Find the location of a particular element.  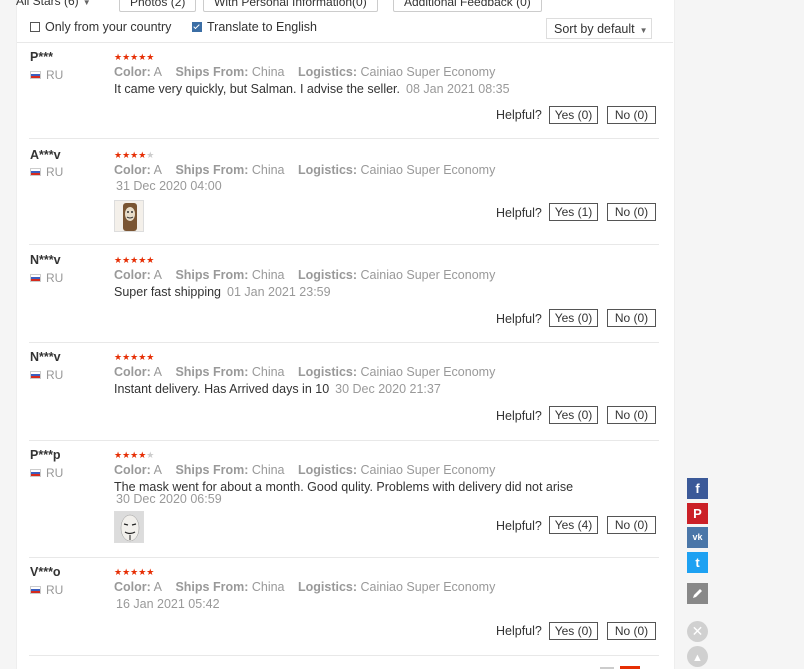

pencil-icon is located at coordinates (697, 593).